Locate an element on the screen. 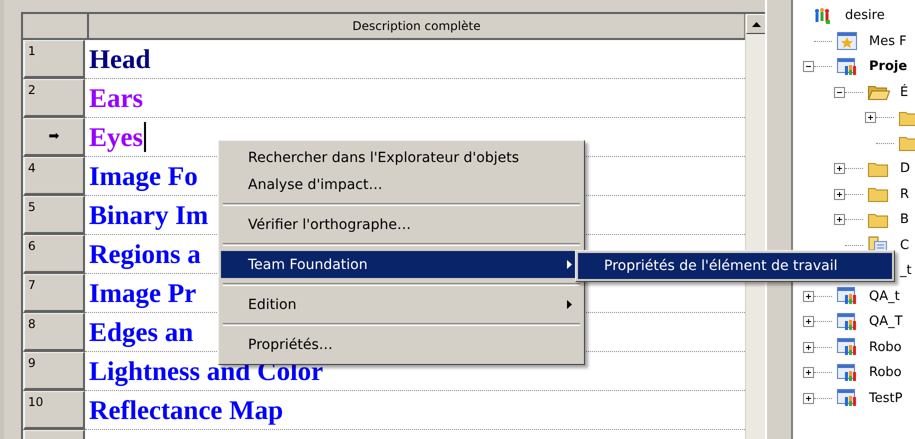 The width and height of the screenshot is (915, 439). tree-item: desire is located at coordinates (865, 16).